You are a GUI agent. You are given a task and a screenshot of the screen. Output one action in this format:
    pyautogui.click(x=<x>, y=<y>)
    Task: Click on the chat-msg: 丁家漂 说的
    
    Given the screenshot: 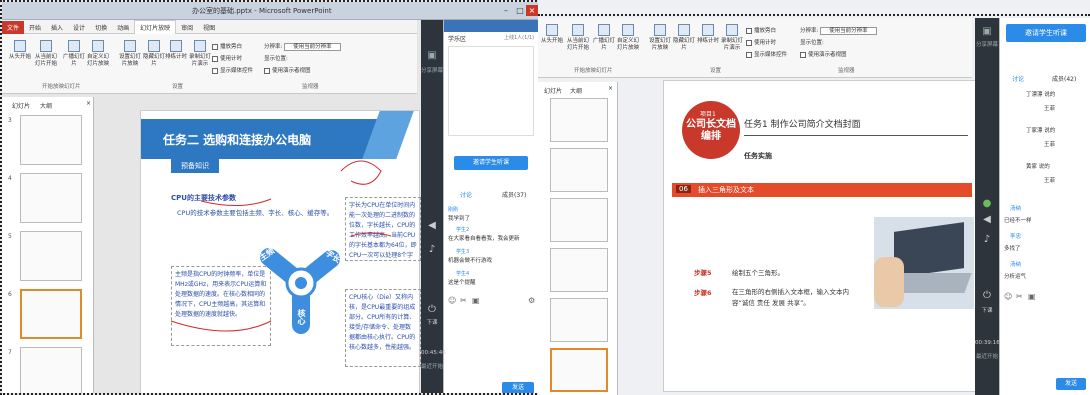 What is the action you would take?
    pyautogui.click(x=1041, y=131)
    